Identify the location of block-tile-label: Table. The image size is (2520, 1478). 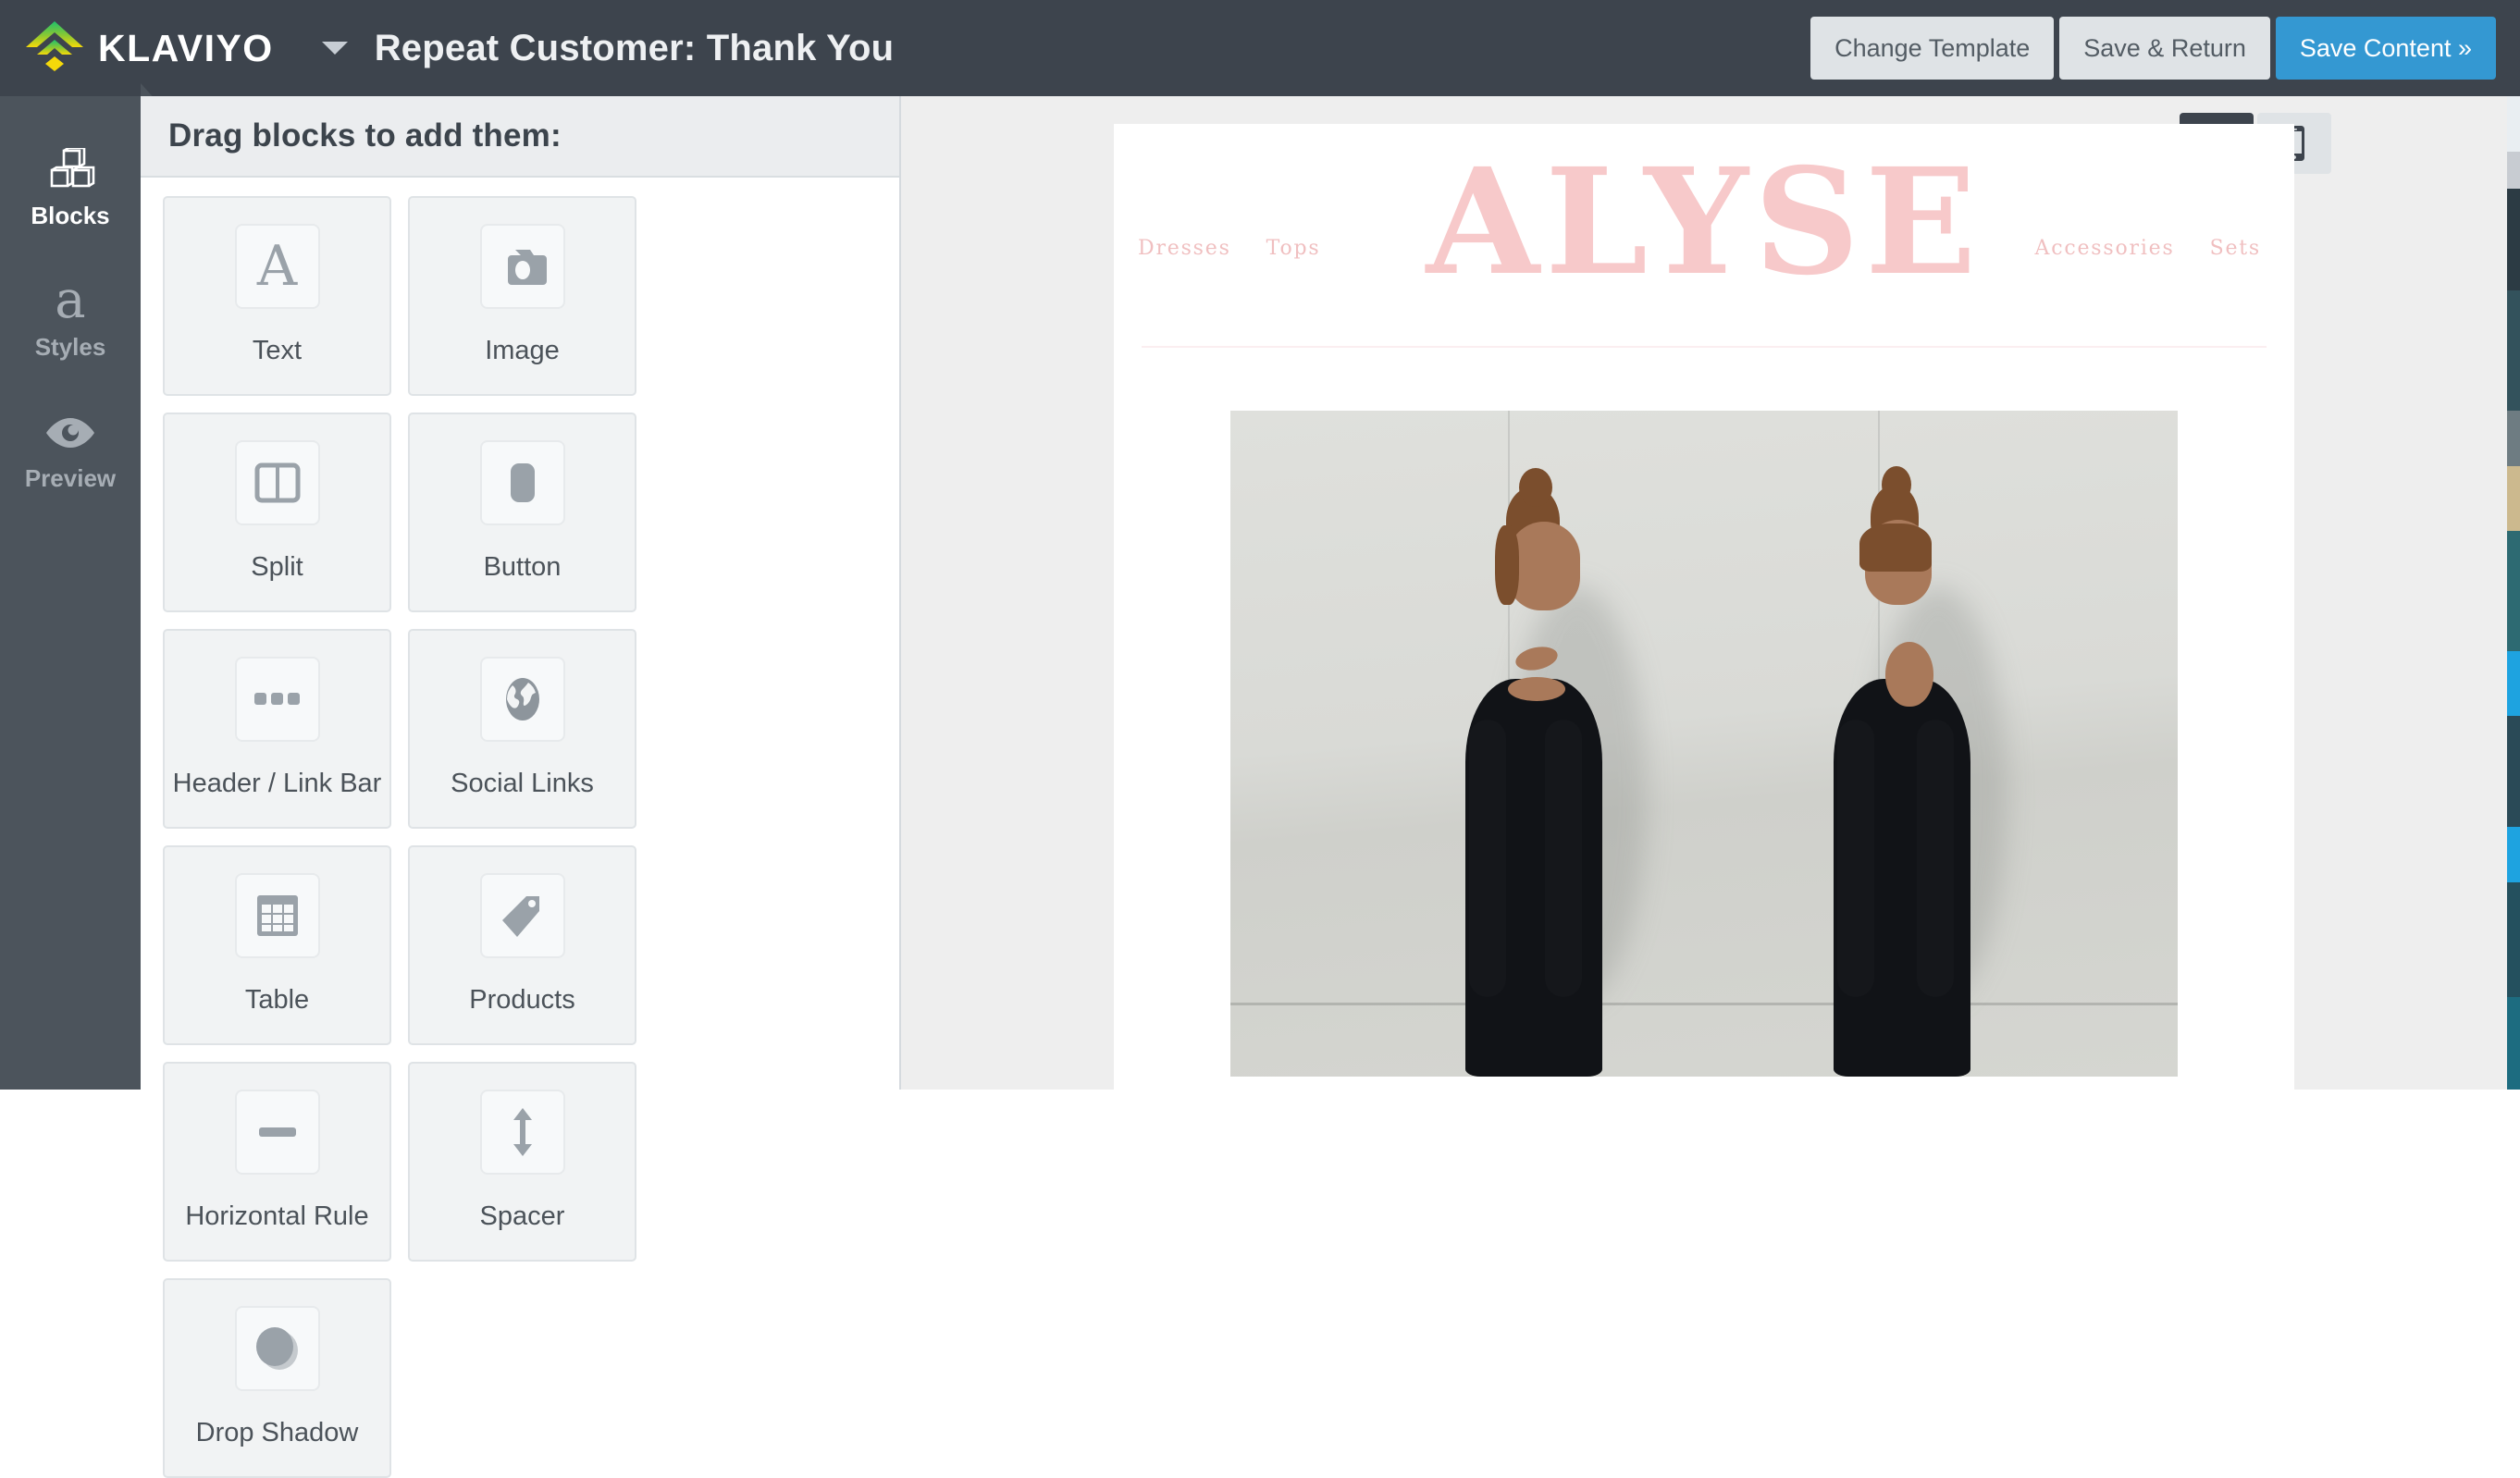
(277, 1000).